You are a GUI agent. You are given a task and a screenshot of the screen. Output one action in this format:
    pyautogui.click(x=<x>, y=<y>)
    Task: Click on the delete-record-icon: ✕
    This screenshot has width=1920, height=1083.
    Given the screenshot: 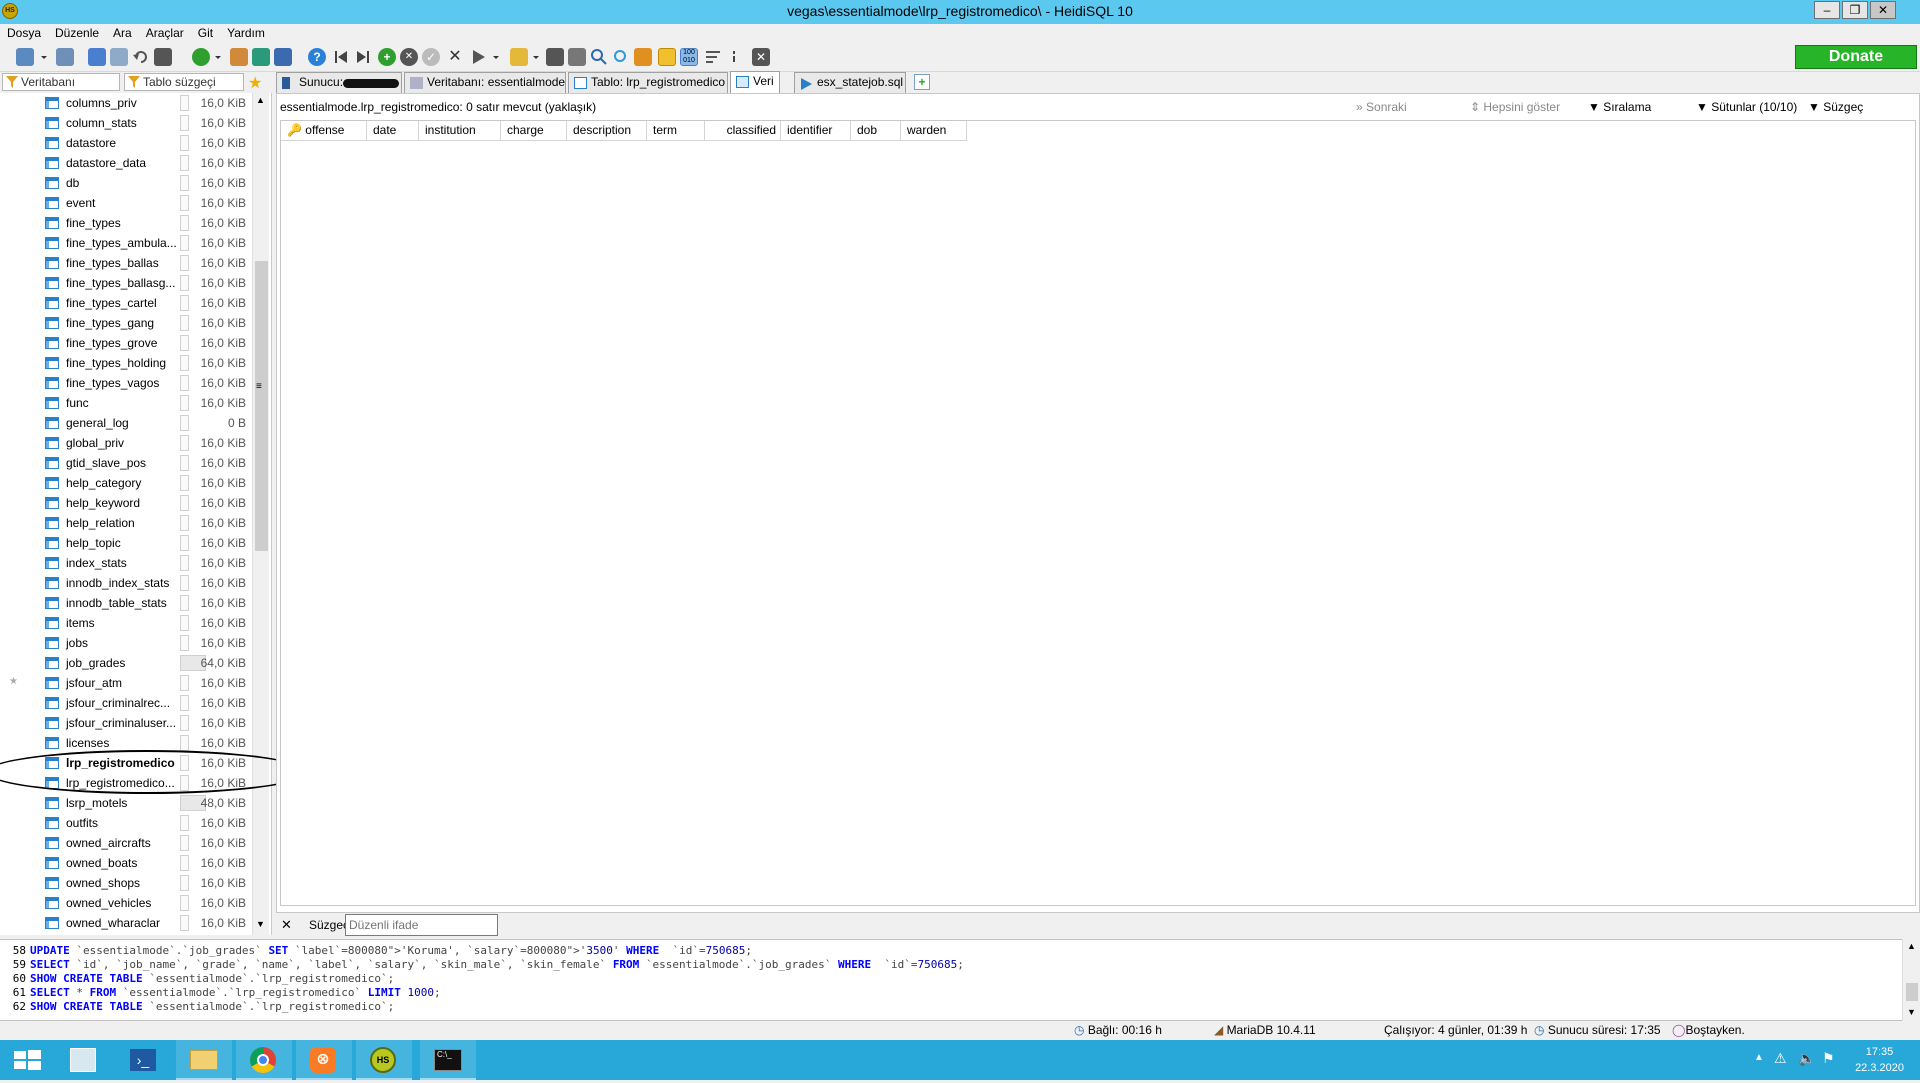 What is the action you would take?
    pyautogui.click(x=409, y=57)
    